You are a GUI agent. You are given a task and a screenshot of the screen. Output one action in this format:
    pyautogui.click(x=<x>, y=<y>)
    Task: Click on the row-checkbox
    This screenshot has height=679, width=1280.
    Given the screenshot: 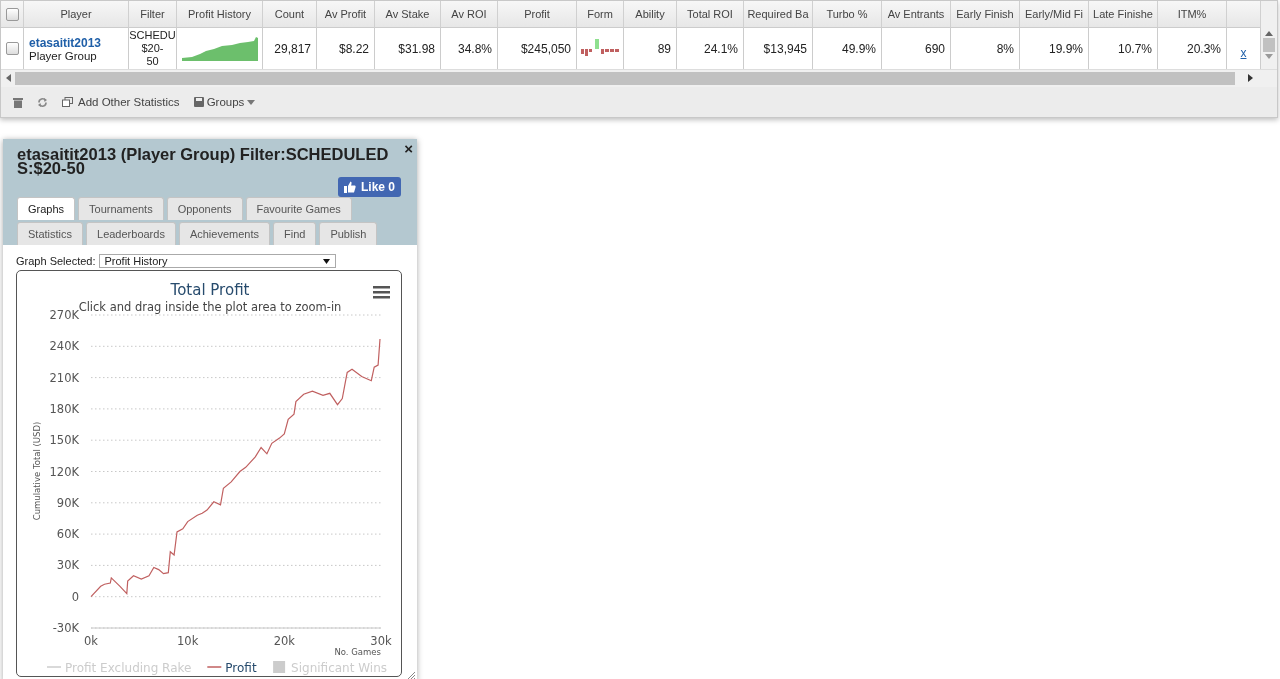 What is the action you would take?
    pyautogui.click(x=12, y=48)
    